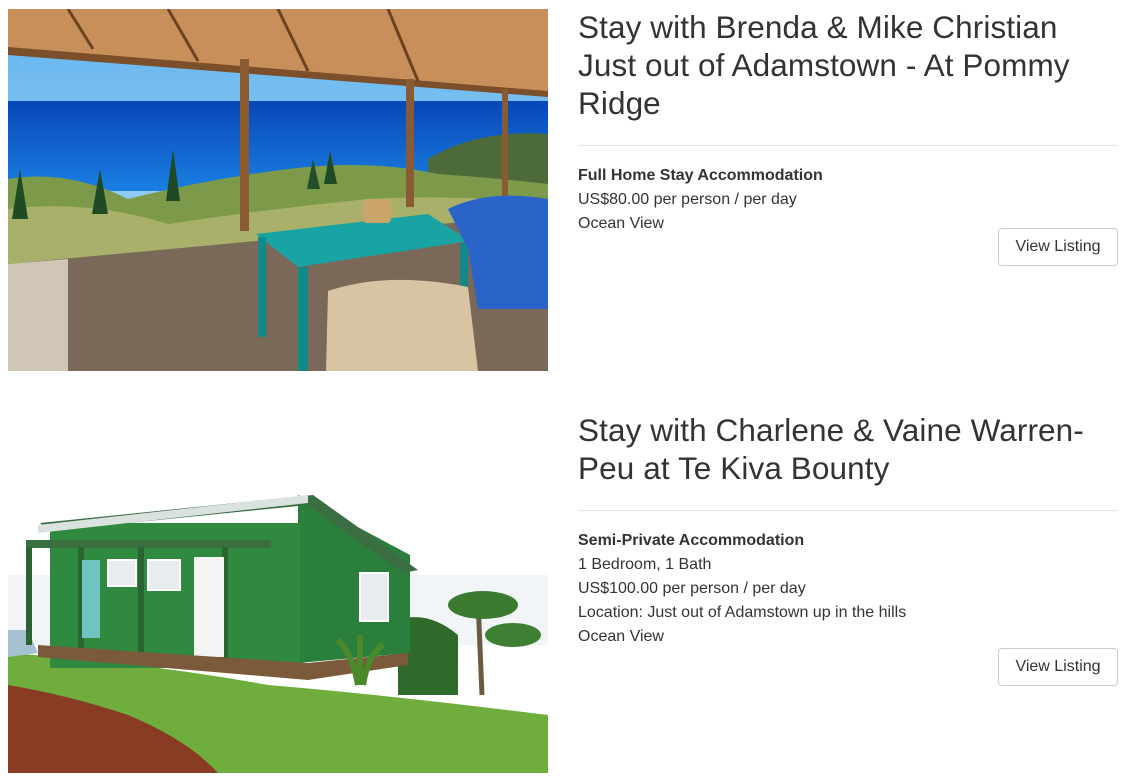  I want to click on rooms-text: 1 Bedroom, 1 Bath, so click(645, 564).